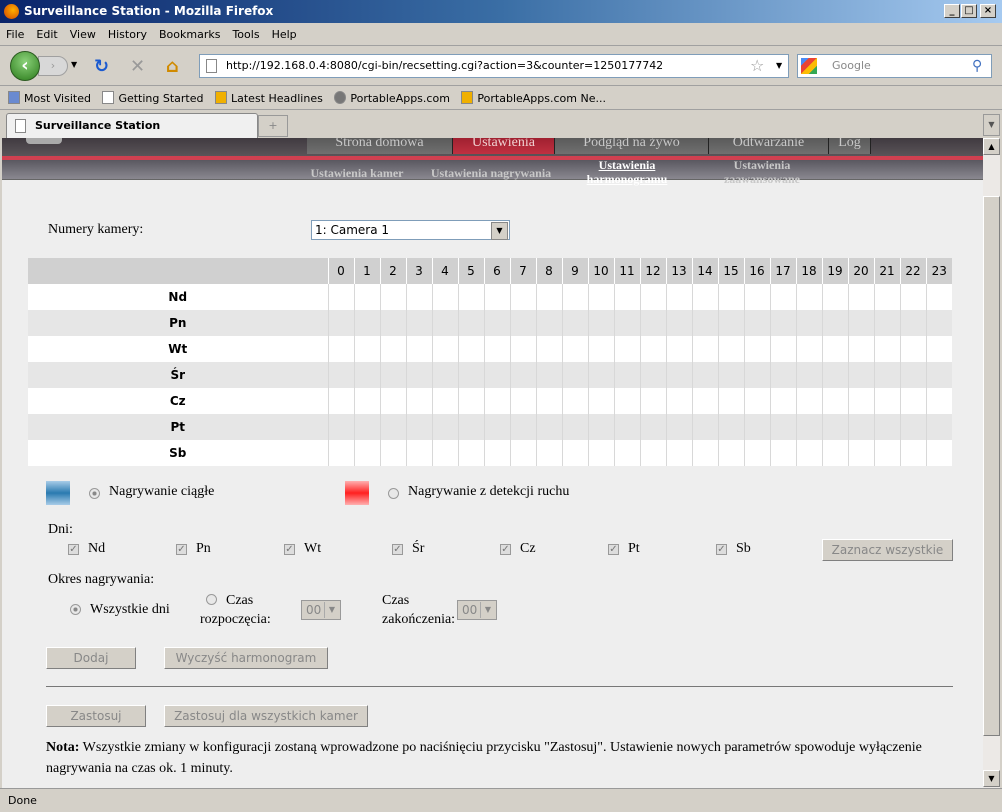 This screenshot has height=812, width=1002. What do you see at coordinates (25, 66) in the screenshot?
I see `back-button: ‹` at bounding box center [25, 66].